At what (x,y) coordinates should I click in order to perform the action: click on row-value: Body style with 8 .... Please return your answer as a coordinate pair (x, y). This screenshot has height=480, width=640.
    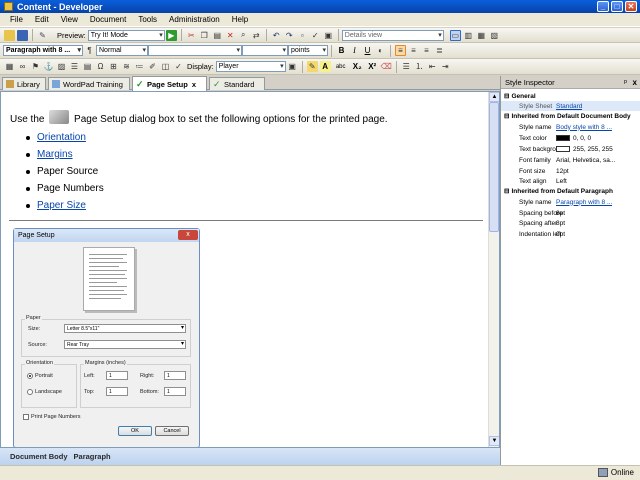
    Looking at the image, I should click on (584, 127).